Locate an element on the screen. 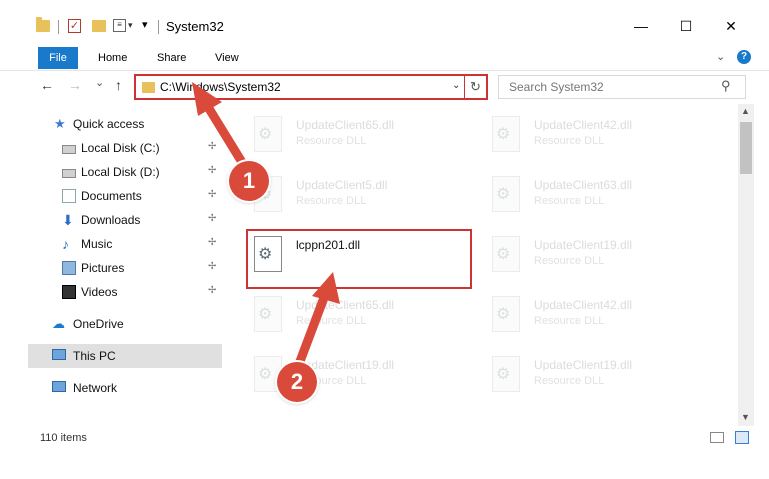 Image resolution: width=769 pixels, height=479 pixels. up-button: ↑ is located at coordinates (118, 85).